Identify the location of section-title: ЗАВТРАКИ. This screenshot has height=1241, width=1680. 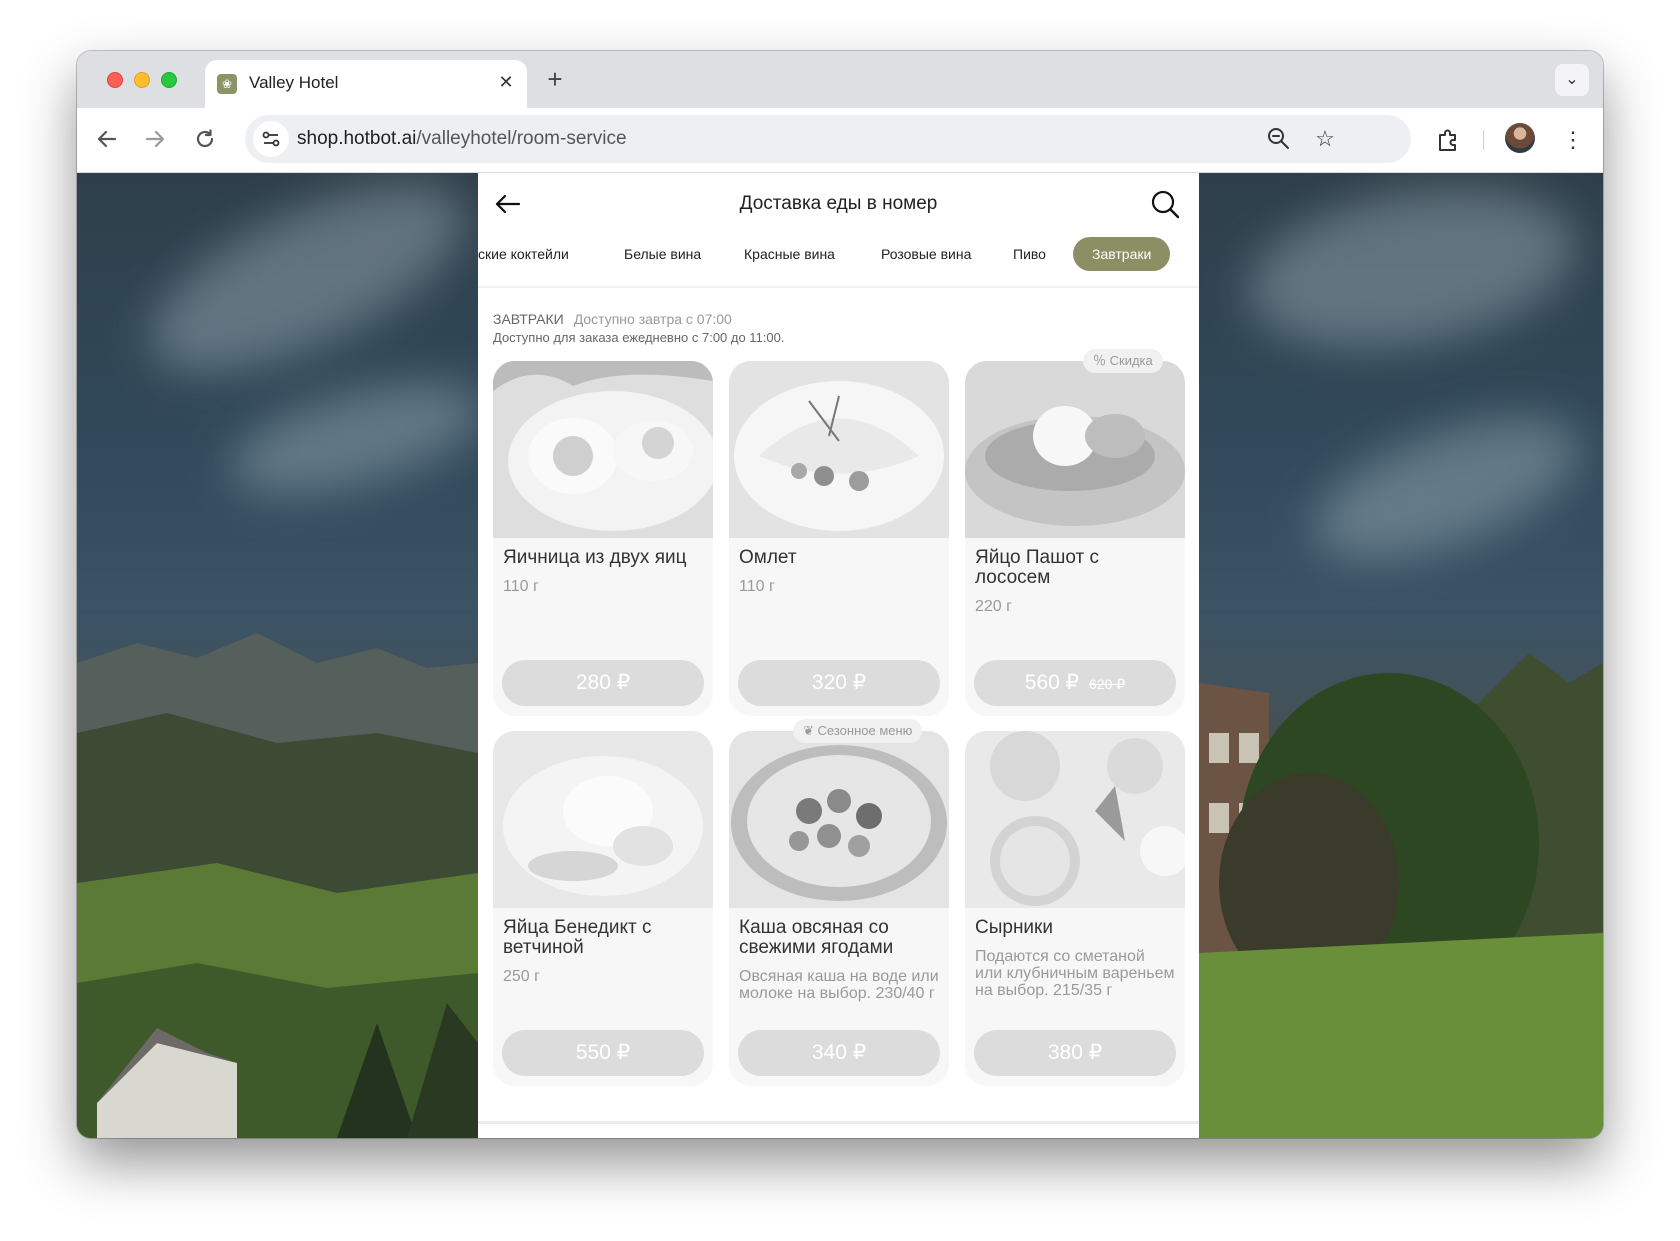
(528, 319).